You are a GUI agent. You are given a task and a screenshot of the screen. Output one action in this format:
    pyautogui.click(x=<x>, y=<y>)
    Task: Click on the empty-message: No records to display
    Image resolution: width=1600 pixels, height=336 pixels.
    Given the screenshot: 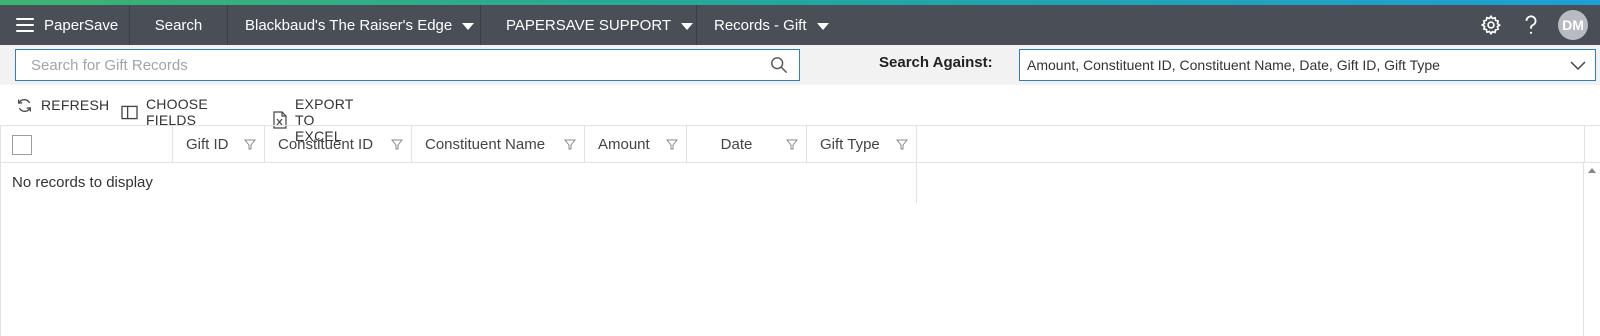 What is the action you would take?
    pyautogui.click(x=82, y=182)
    